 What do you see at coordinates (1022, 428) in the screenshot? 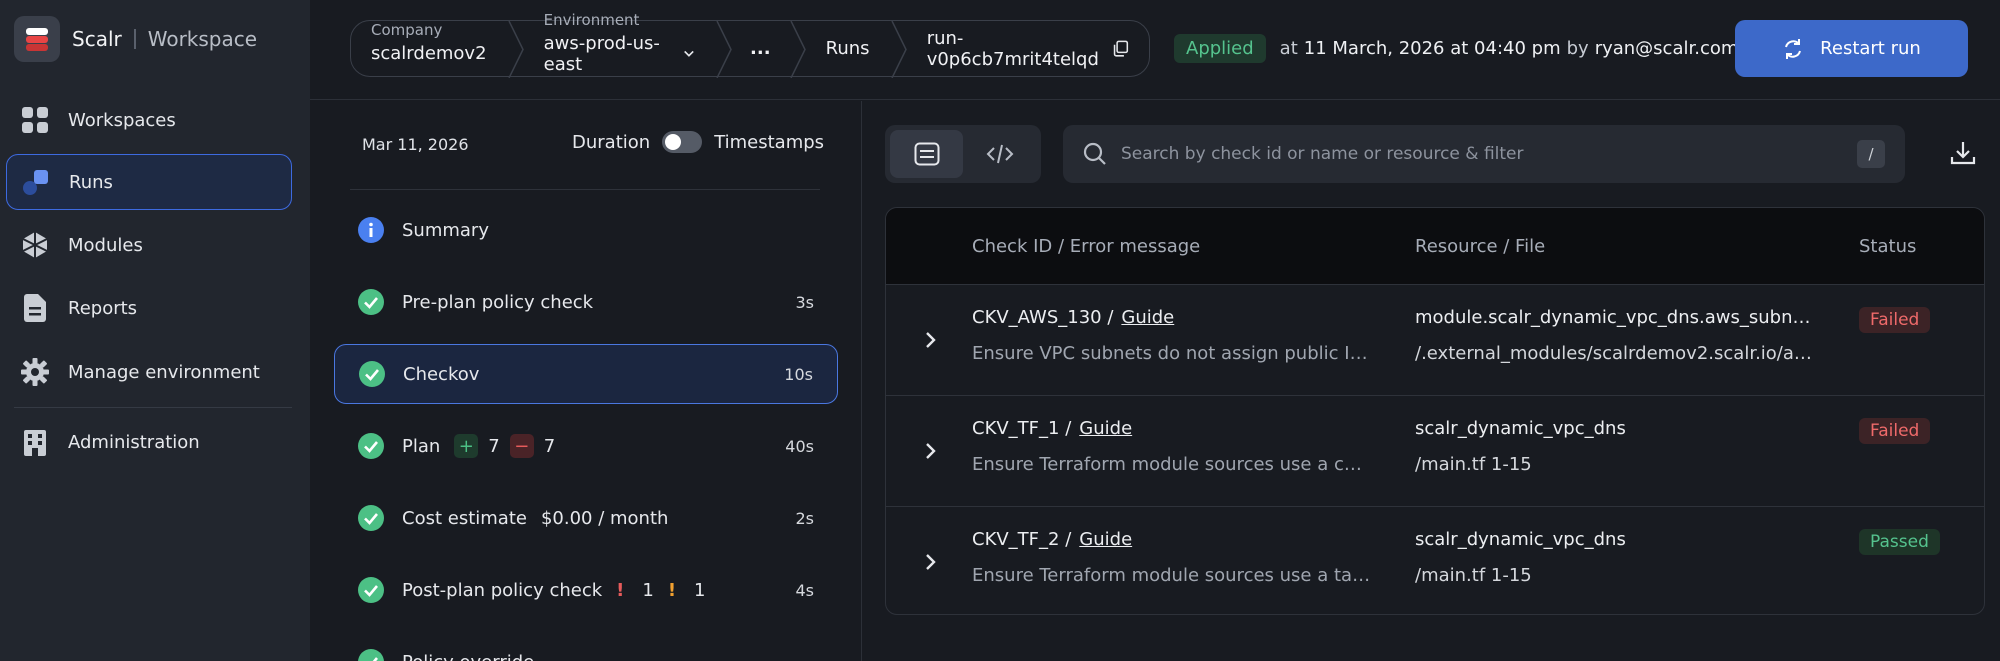
I see `check-id: CKV_TF_1 /` at bounding box center [1022, 428].